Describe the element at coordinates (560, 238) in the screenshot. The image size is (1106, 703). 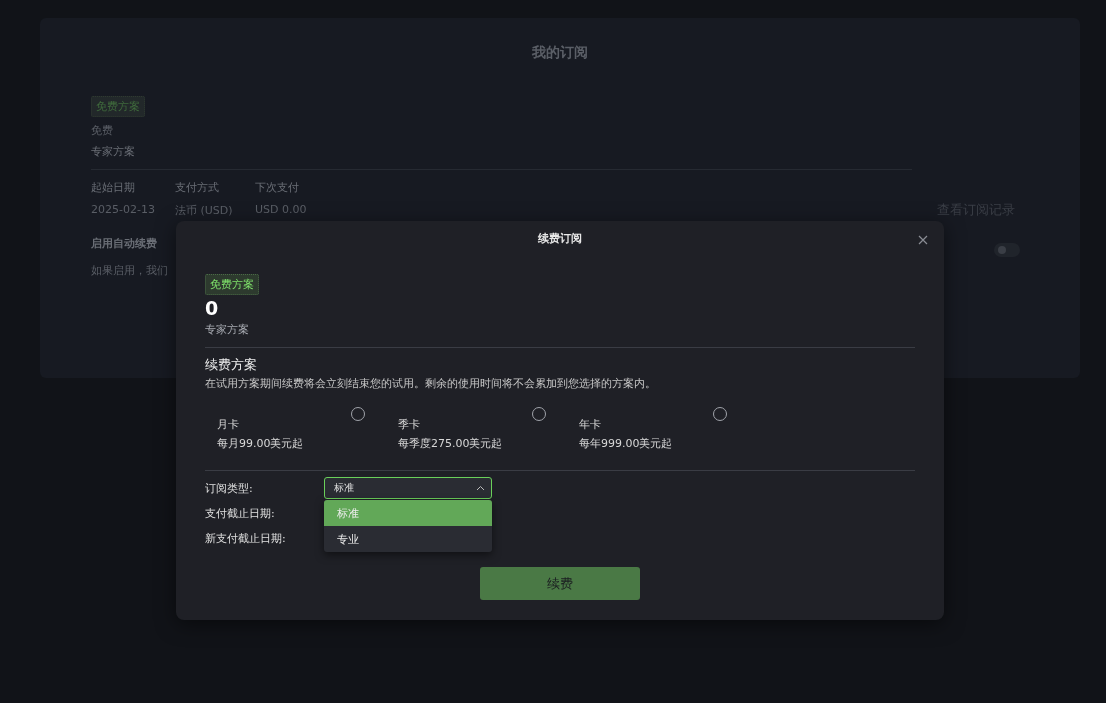
I see `dialog-title: 续费订阅` at that location.